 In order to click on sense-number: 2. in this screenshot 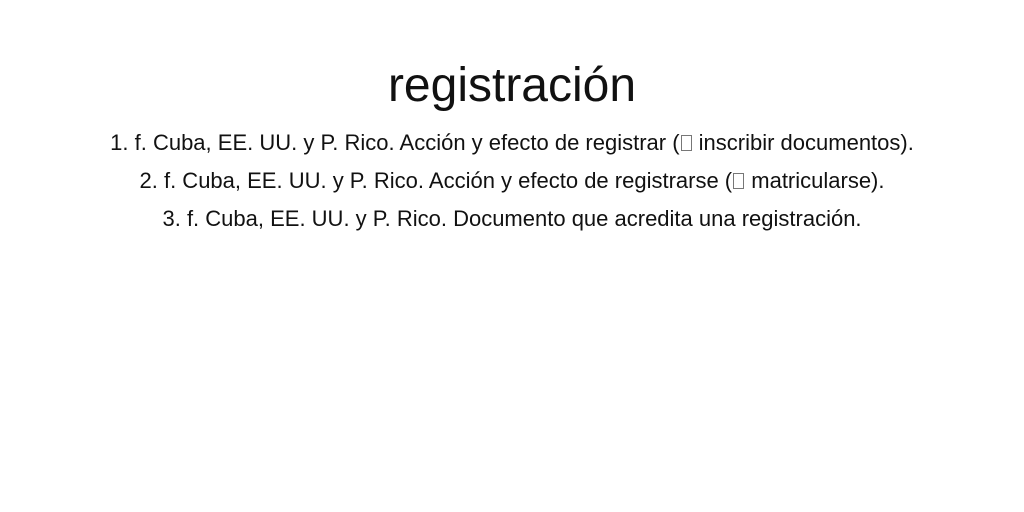, I will do `click(148, 180)`.